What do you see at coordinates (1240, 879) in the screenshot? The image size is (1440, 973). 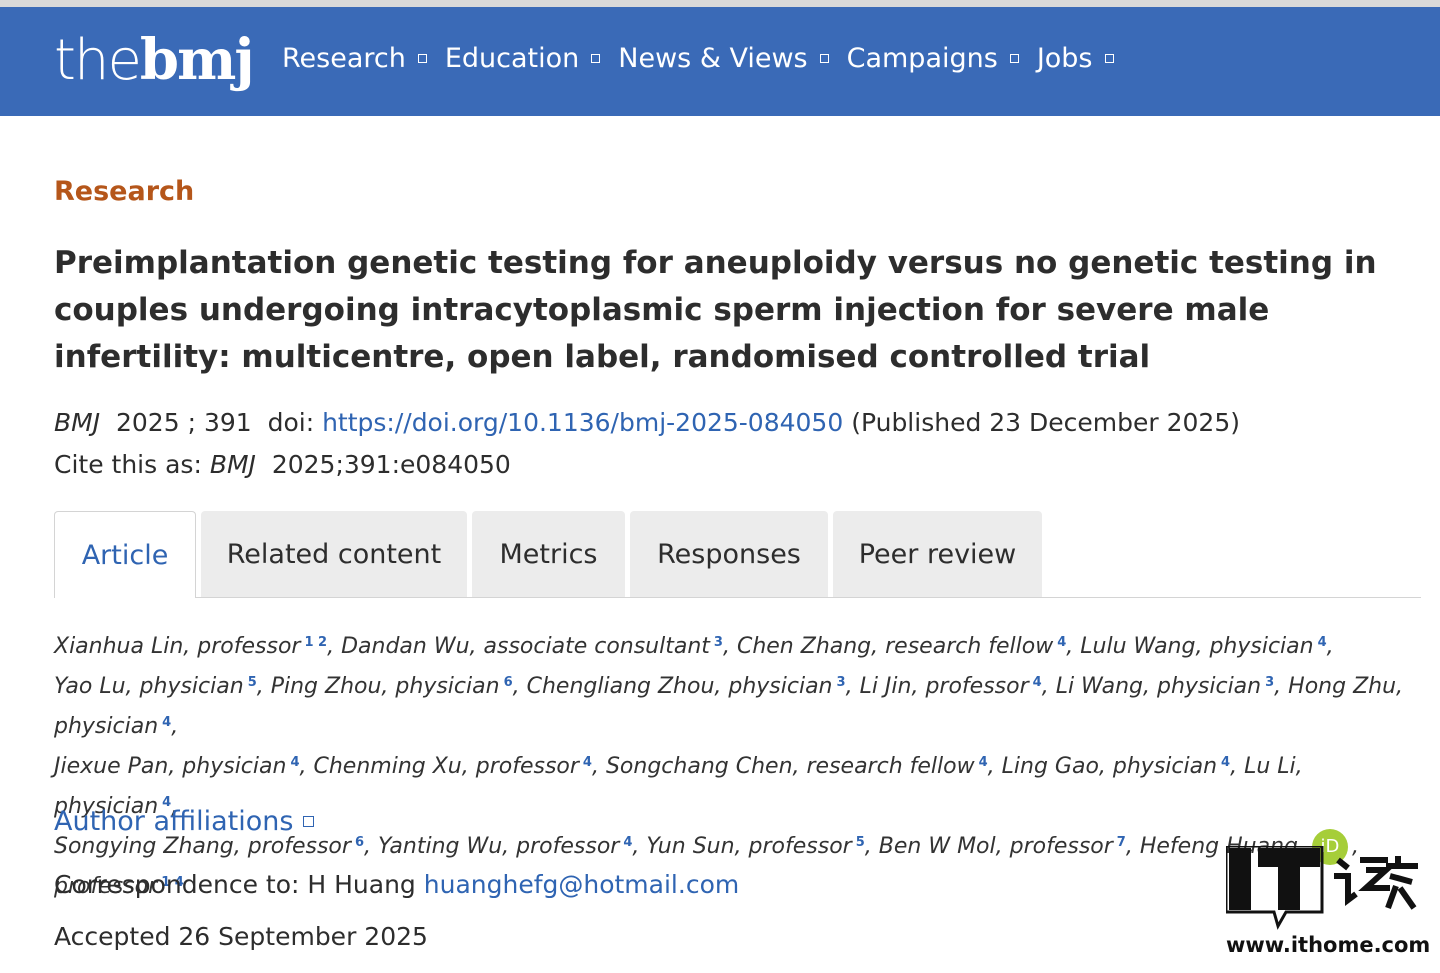 I see `logo-letter-i` at bounding box center [1240, 879].